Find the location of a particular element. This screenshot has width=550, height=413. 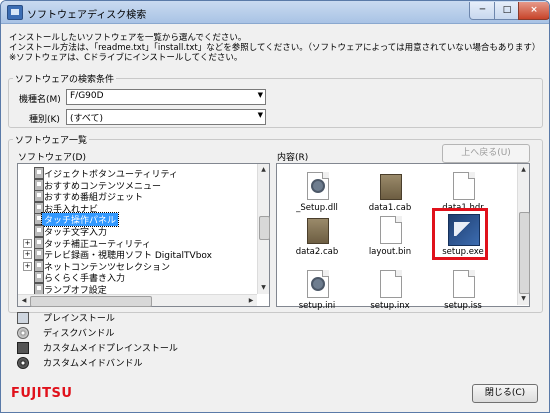

contents-vertical-scrollbar: ▲ ▼ is located at coordinates (523, 234).